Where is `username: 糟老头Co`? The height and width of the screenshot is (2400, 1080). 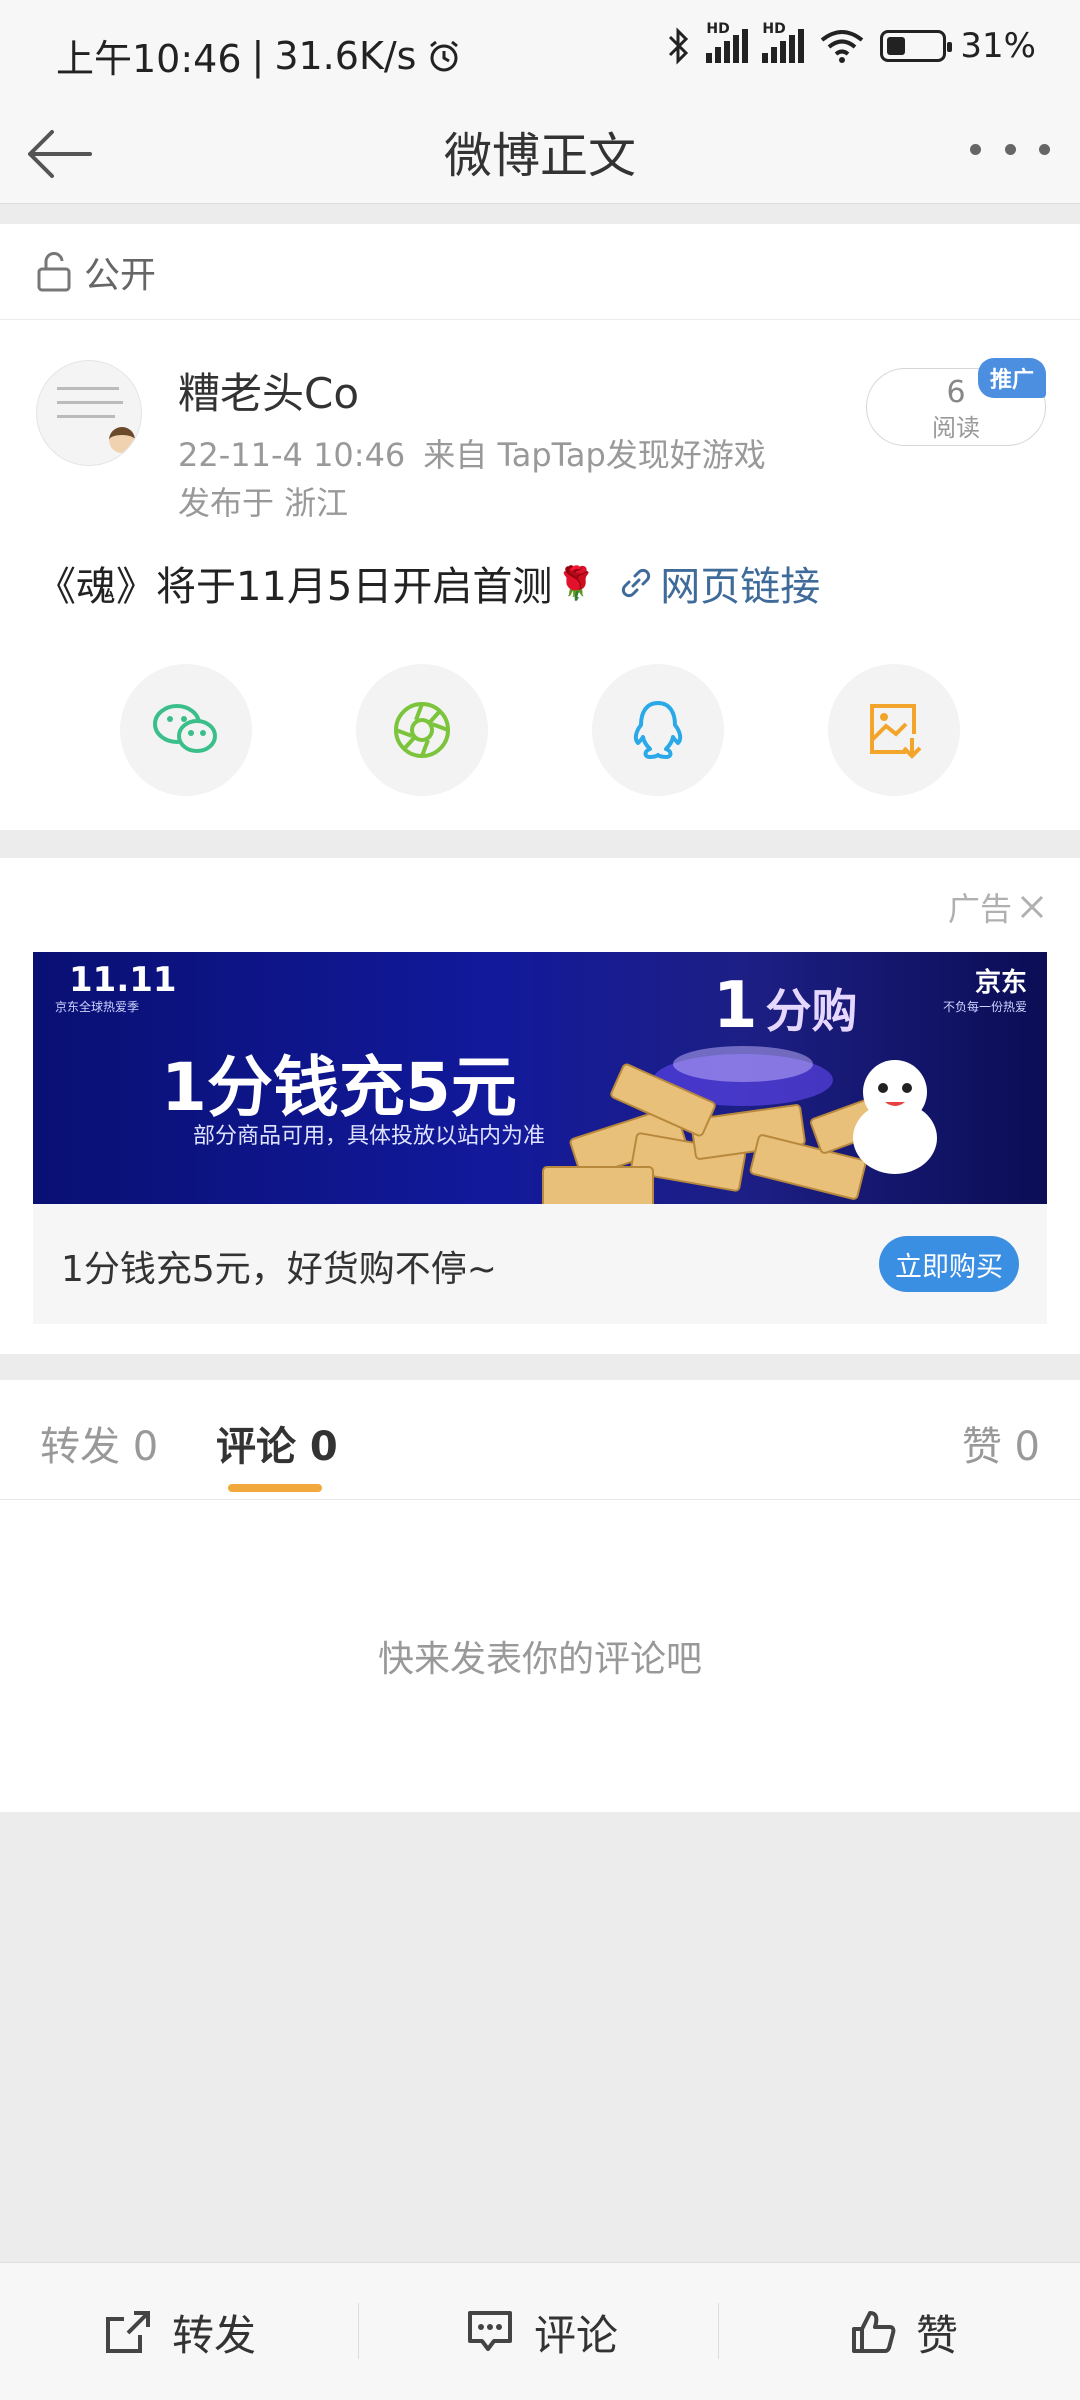 username: 糟老头Co is located at coordinates (268, 390).